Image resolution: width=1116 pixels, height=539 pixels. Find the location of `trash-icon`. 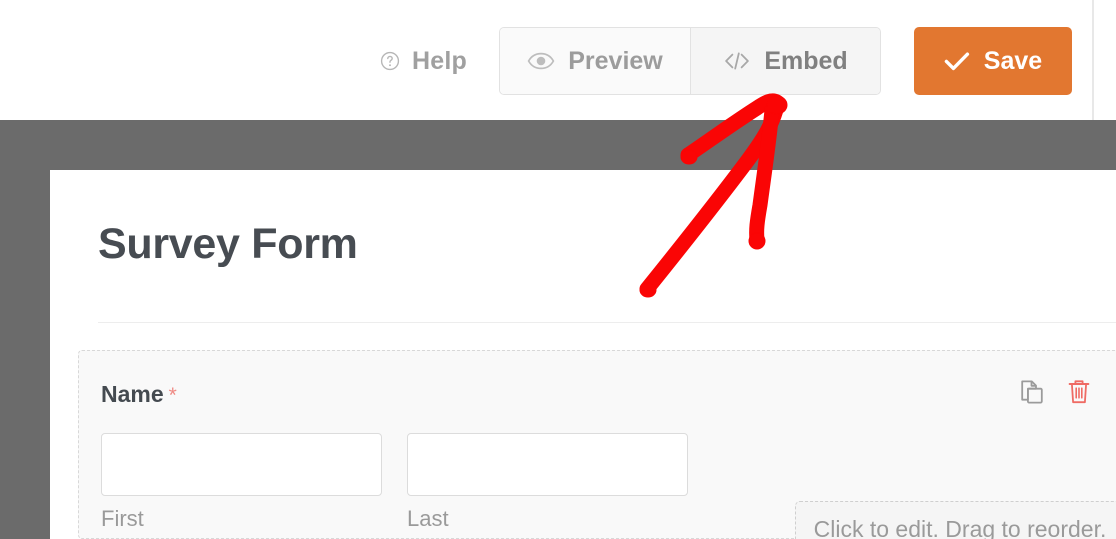

trash-icon is located at coordinates (1079, 392).